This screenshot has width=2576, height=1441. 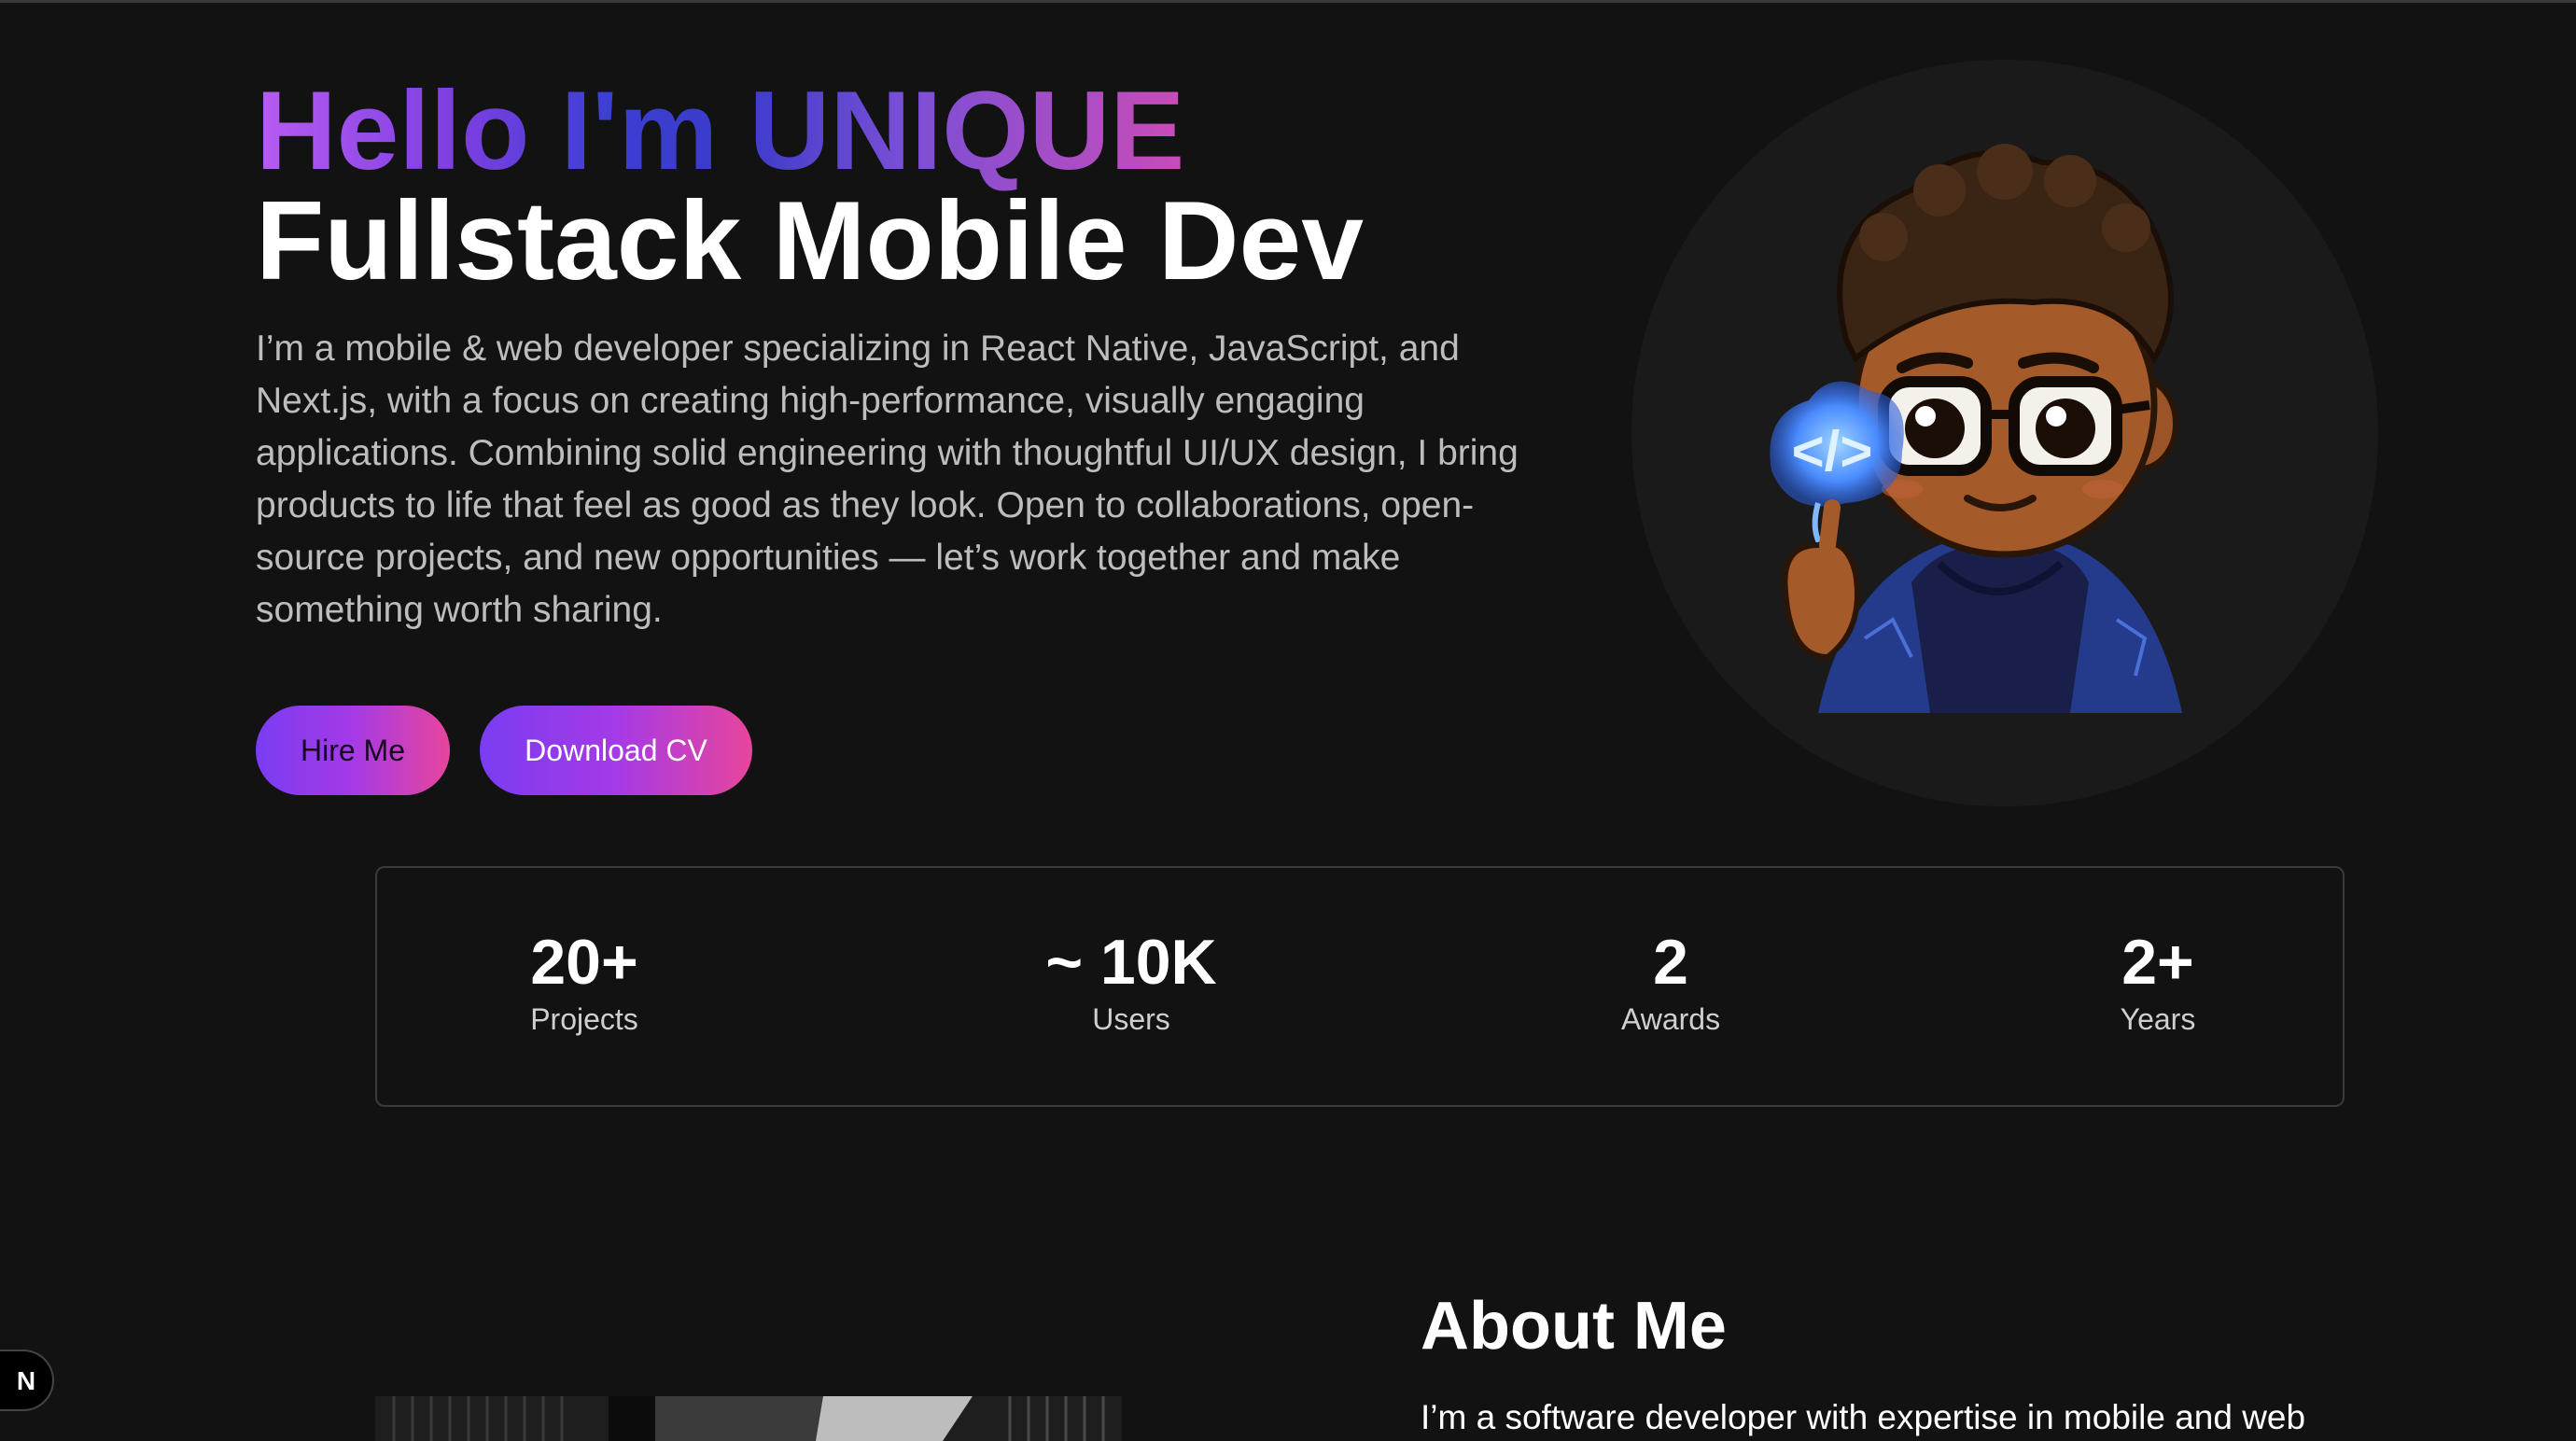 What do you see at coordinates (353, 750) in the screenshot?
I see `hire-me-button: Hire Me` at bounding box center [353, 750].